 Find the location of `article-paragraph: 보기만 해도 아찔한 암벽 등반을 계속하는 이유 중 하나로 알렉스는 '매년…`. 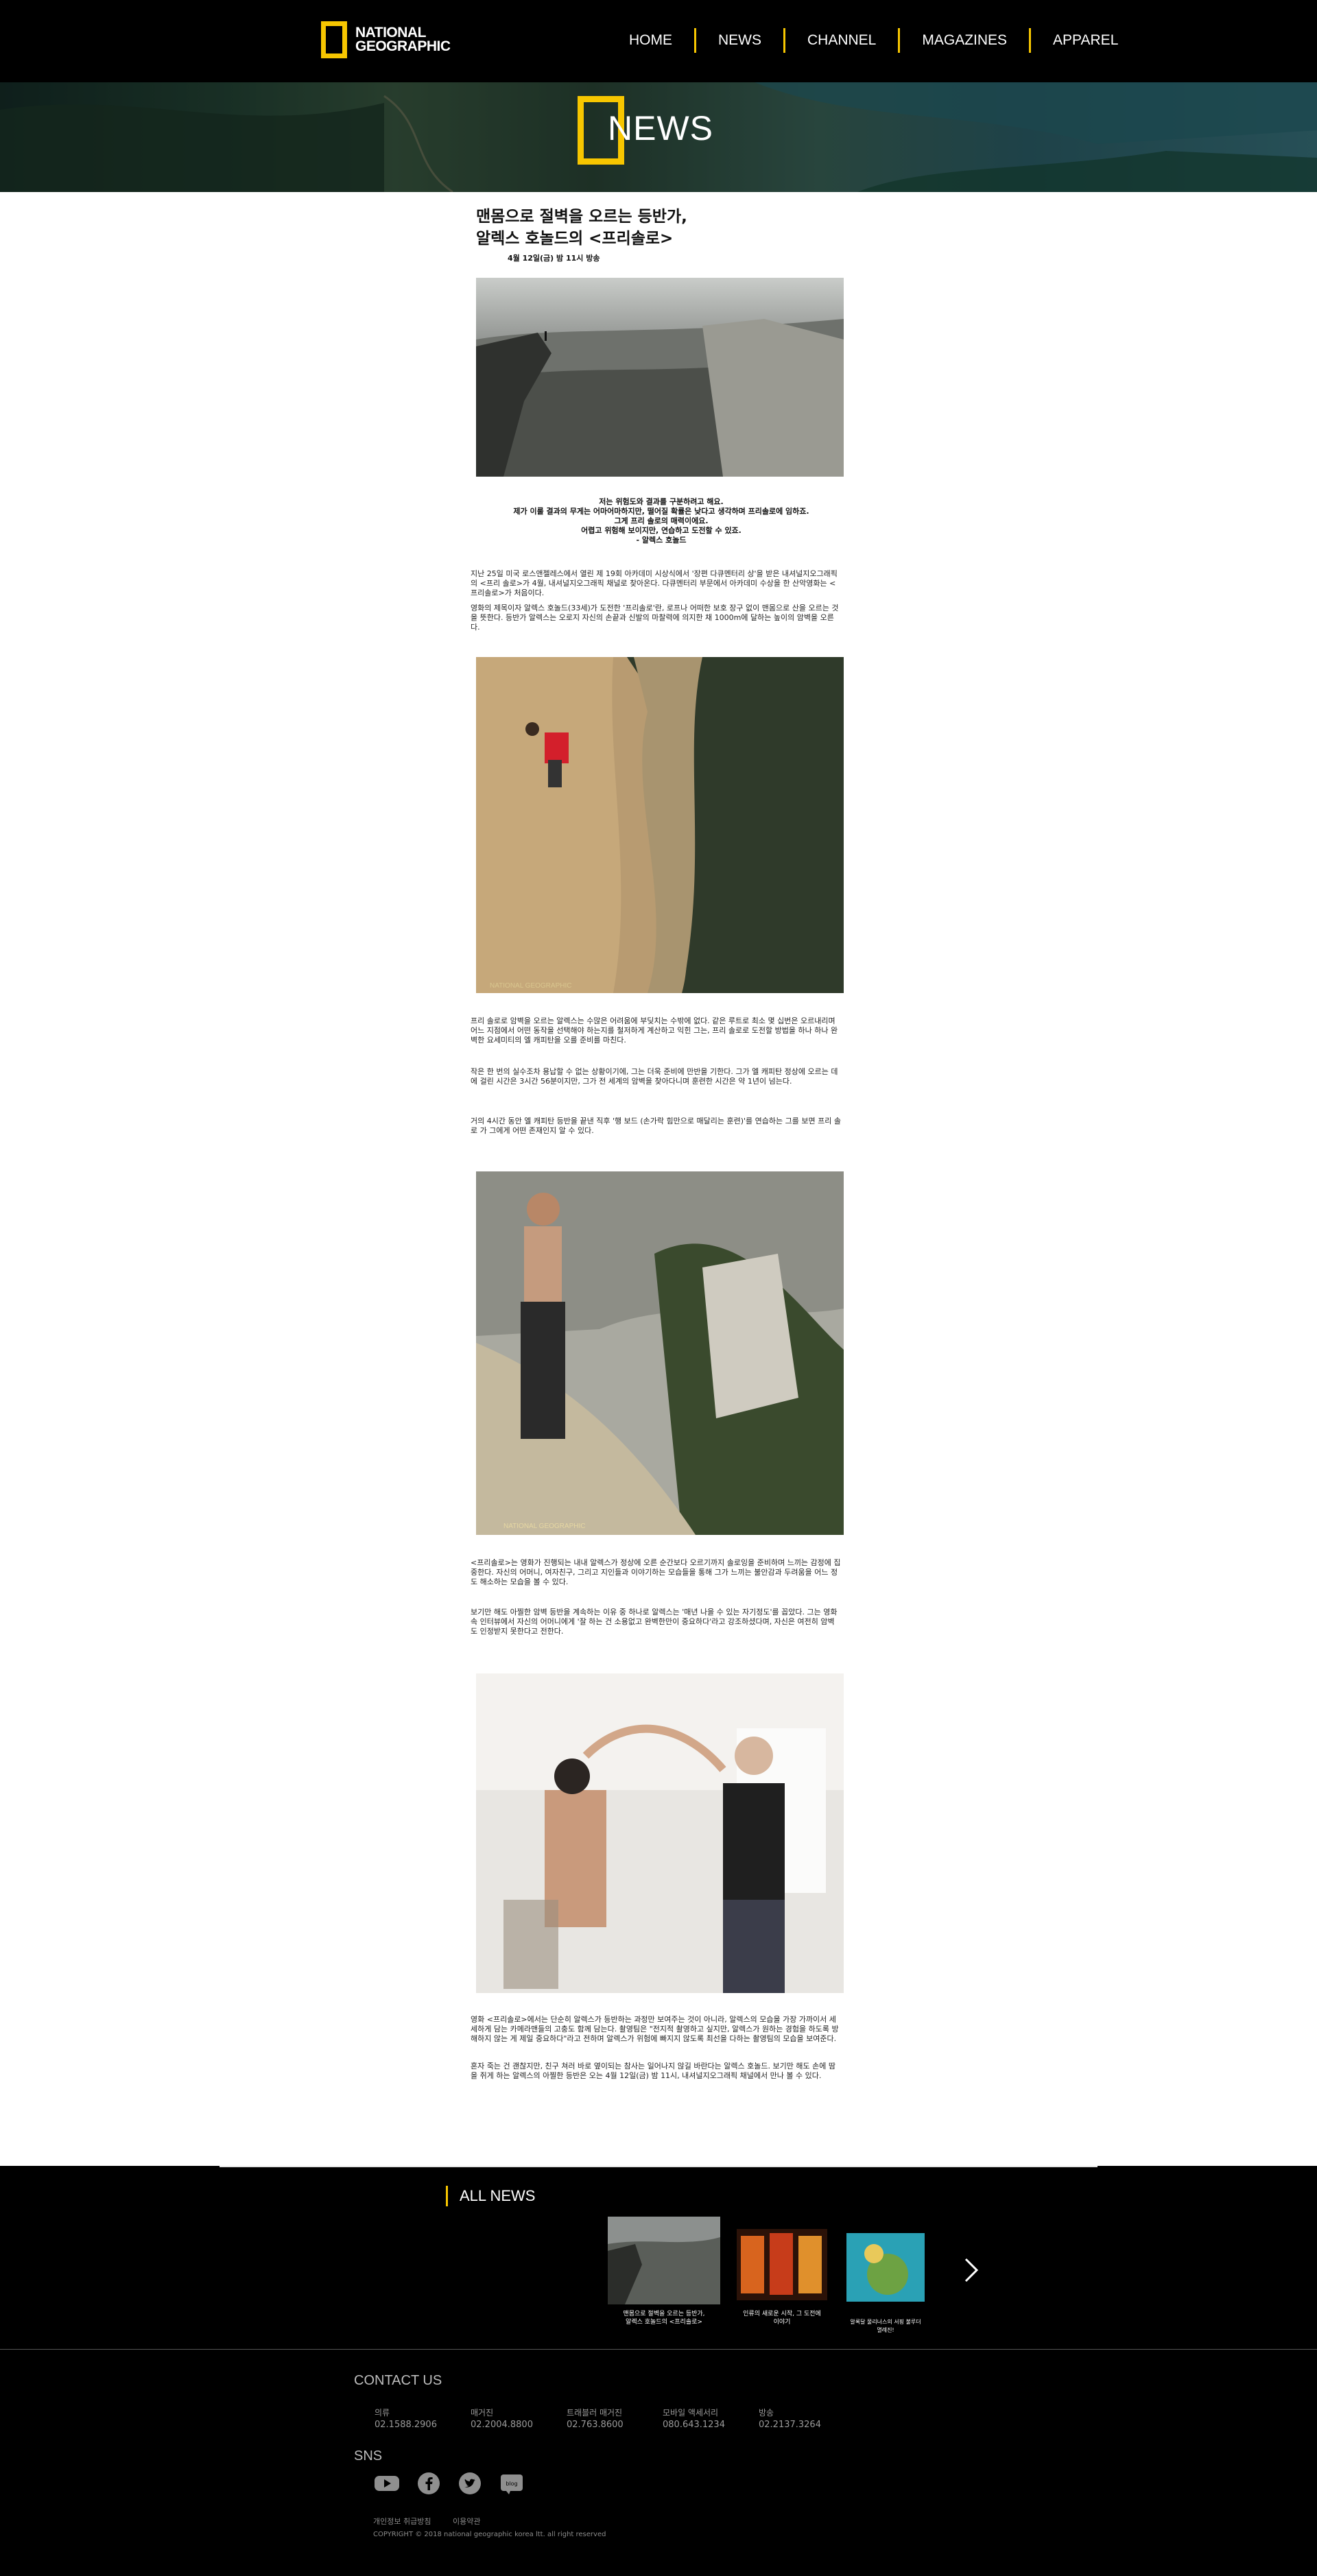

article-paragraph: 보기만 해도 아찔한 암벽 등반을 계속하는 이유 중 하나로 알렉스는 '매년… is located at coordinates (654, 1622).